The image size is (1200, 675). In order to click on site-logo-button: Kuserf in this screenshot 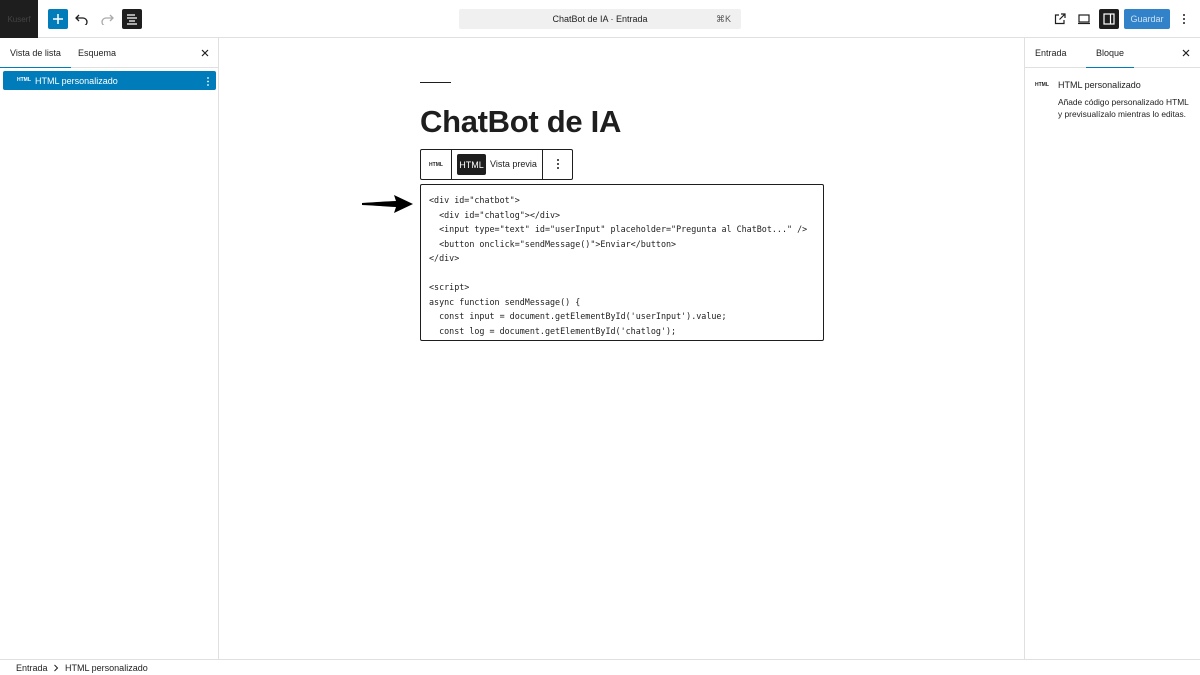, I will do `click(19, 19)`.